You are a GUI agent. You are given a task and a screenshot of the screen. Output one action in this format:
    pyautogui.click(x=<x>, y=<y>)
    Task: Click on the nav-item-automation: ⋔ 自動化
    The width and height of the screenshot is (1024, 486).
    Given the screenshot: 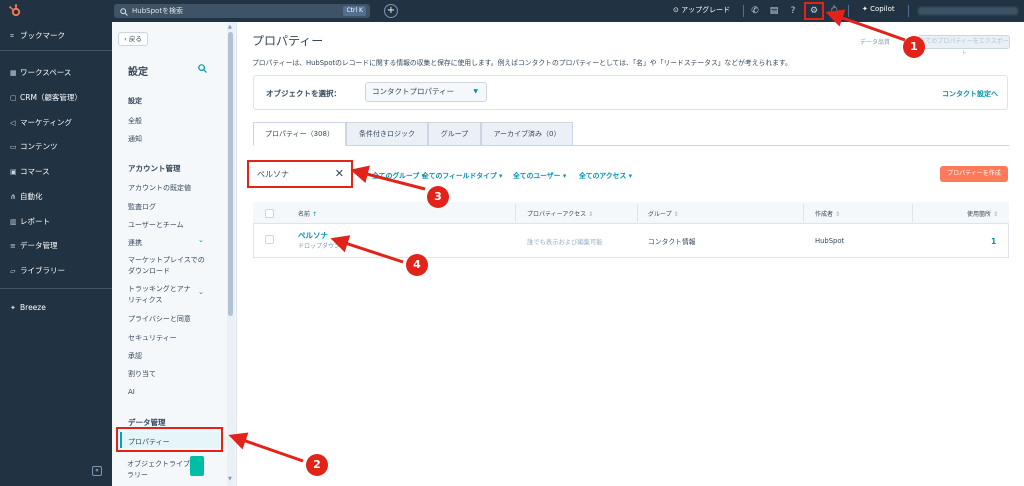 What is the action you would take?
    pyautogui.click(x=26, y=196)
    